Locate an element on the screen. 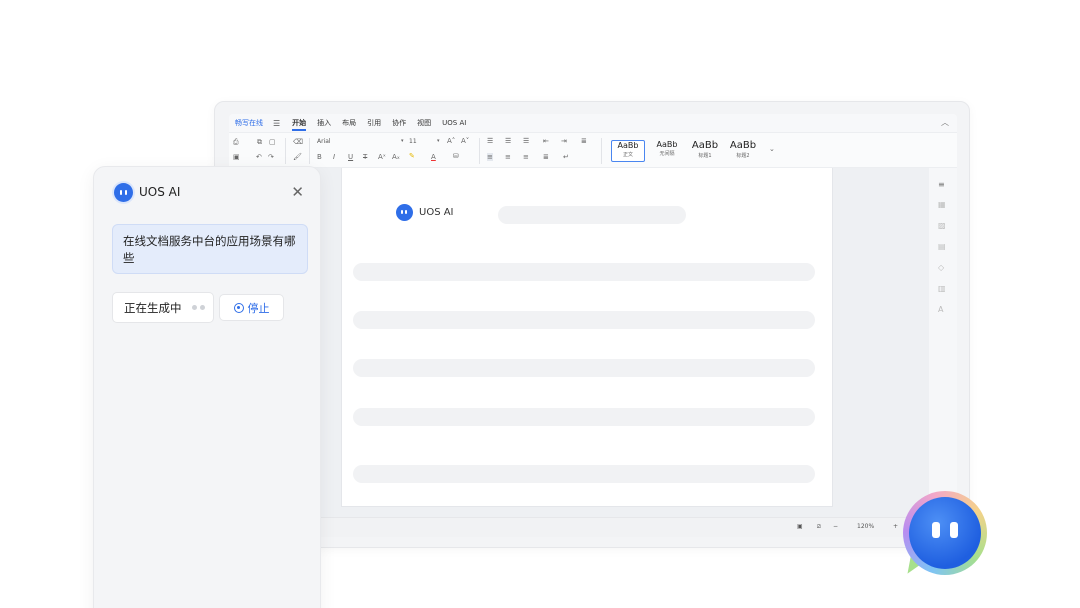 Image resolution: width=1080 pixels, height=608 pixels. paragraph-mark-icon: ↵ is located at coordinates (566, 157).